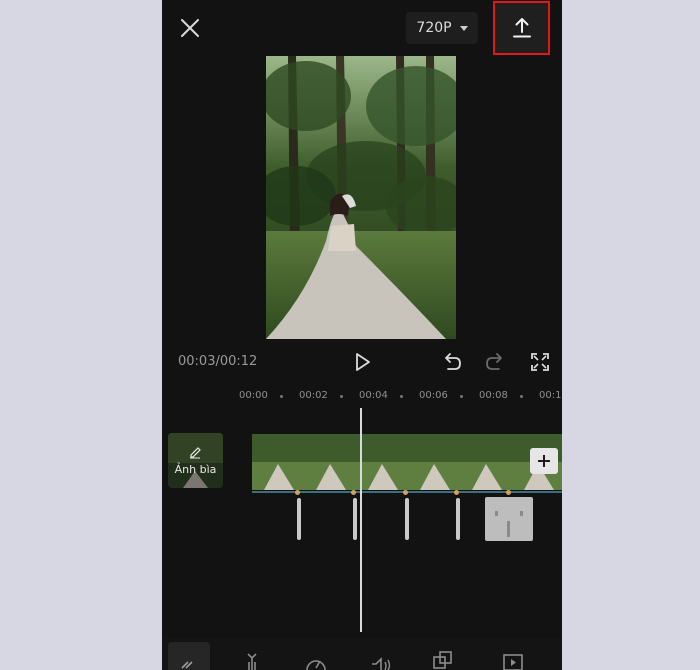 Image resolution: width=700 pixels, height=670 pixels. Describe the element at coordinates (513, 662) in the screenshot. I see `effects-icon` at that location.